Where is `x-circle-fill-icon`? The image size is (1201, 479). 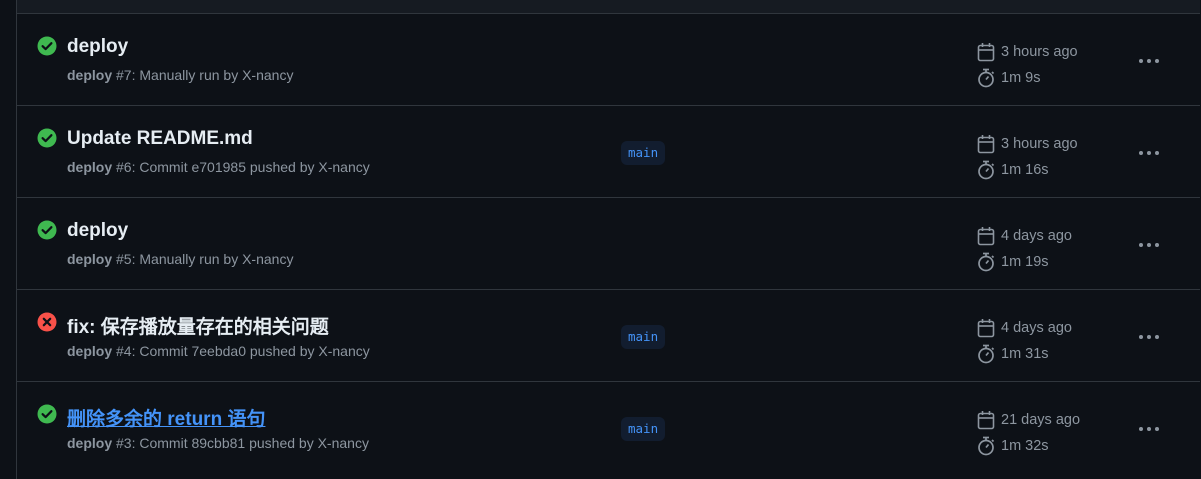 x-circle-fill-icon is located at coordinates (47, 322).